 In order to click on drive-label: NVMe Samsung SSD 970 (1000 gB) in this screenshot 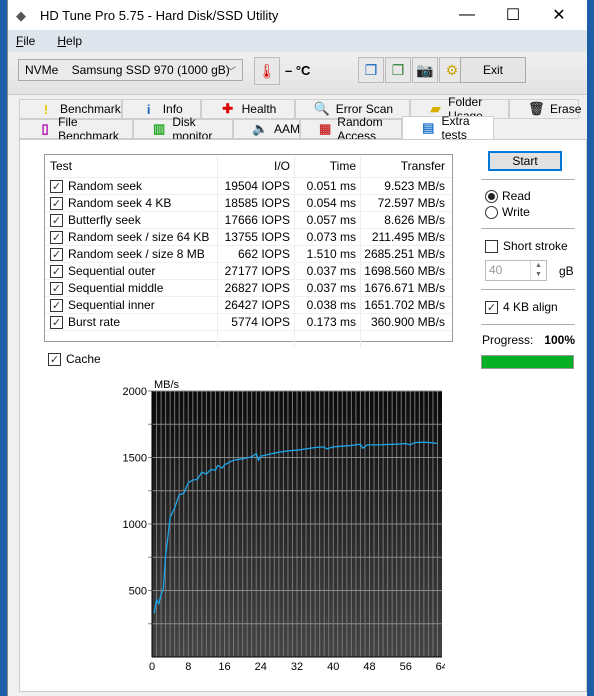, I will do `click(127, 70)`.